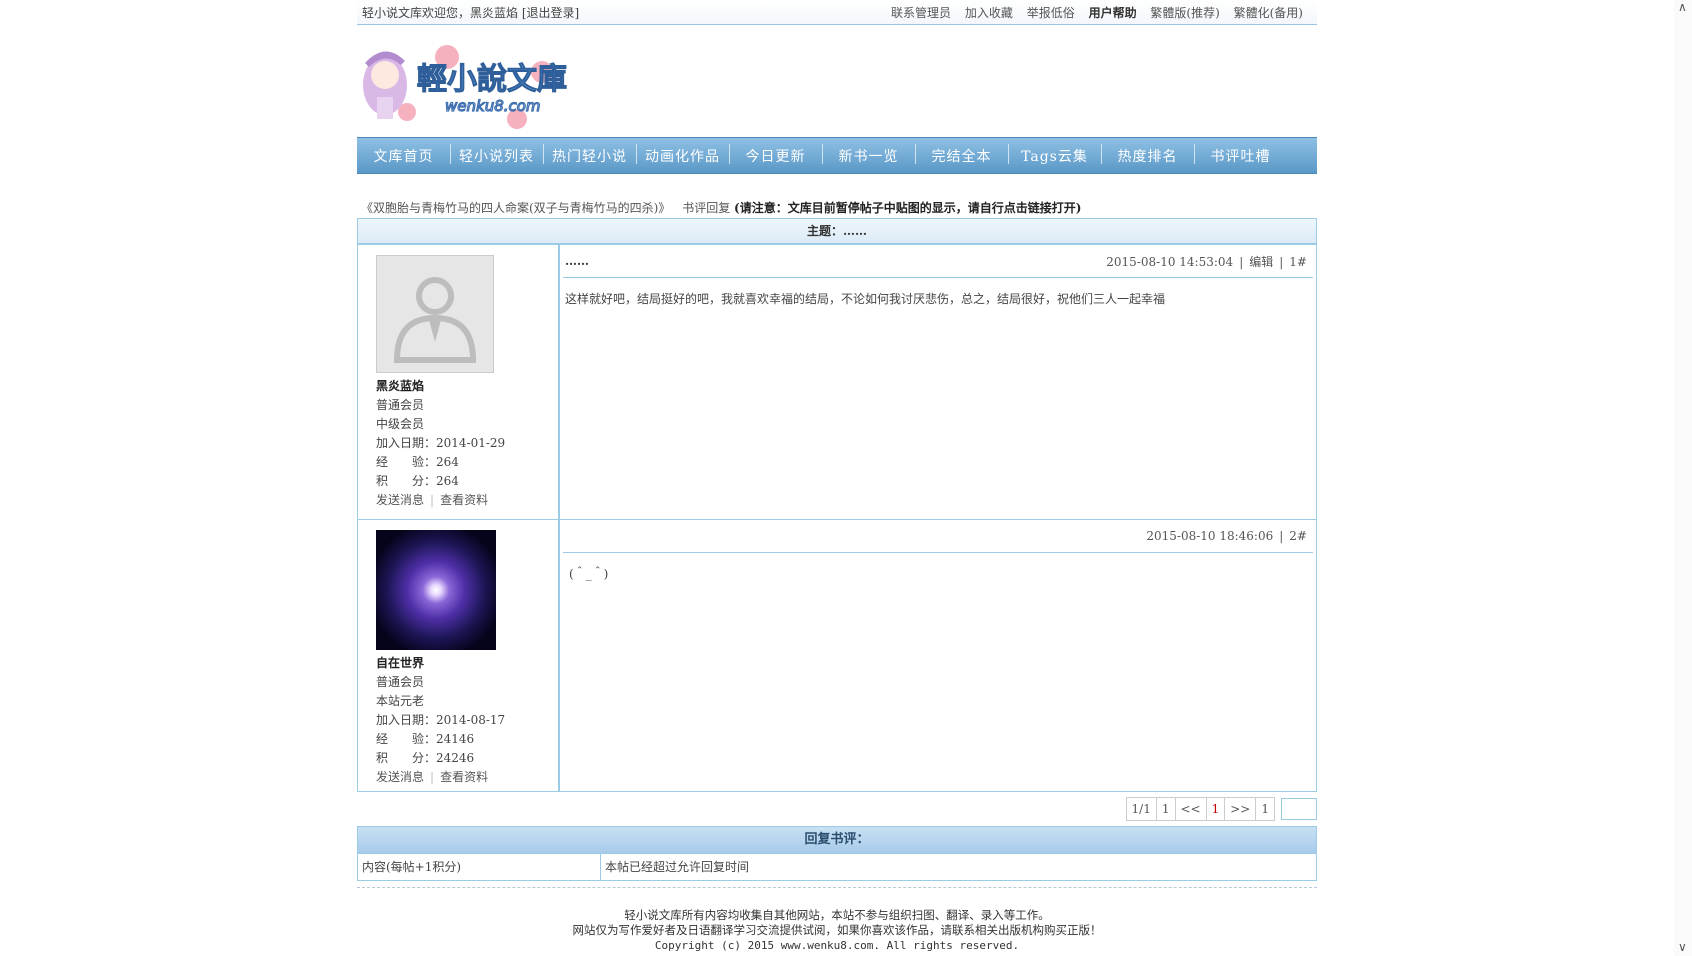  I want to click on report-link: 举报低俗, so click(1051, 13).